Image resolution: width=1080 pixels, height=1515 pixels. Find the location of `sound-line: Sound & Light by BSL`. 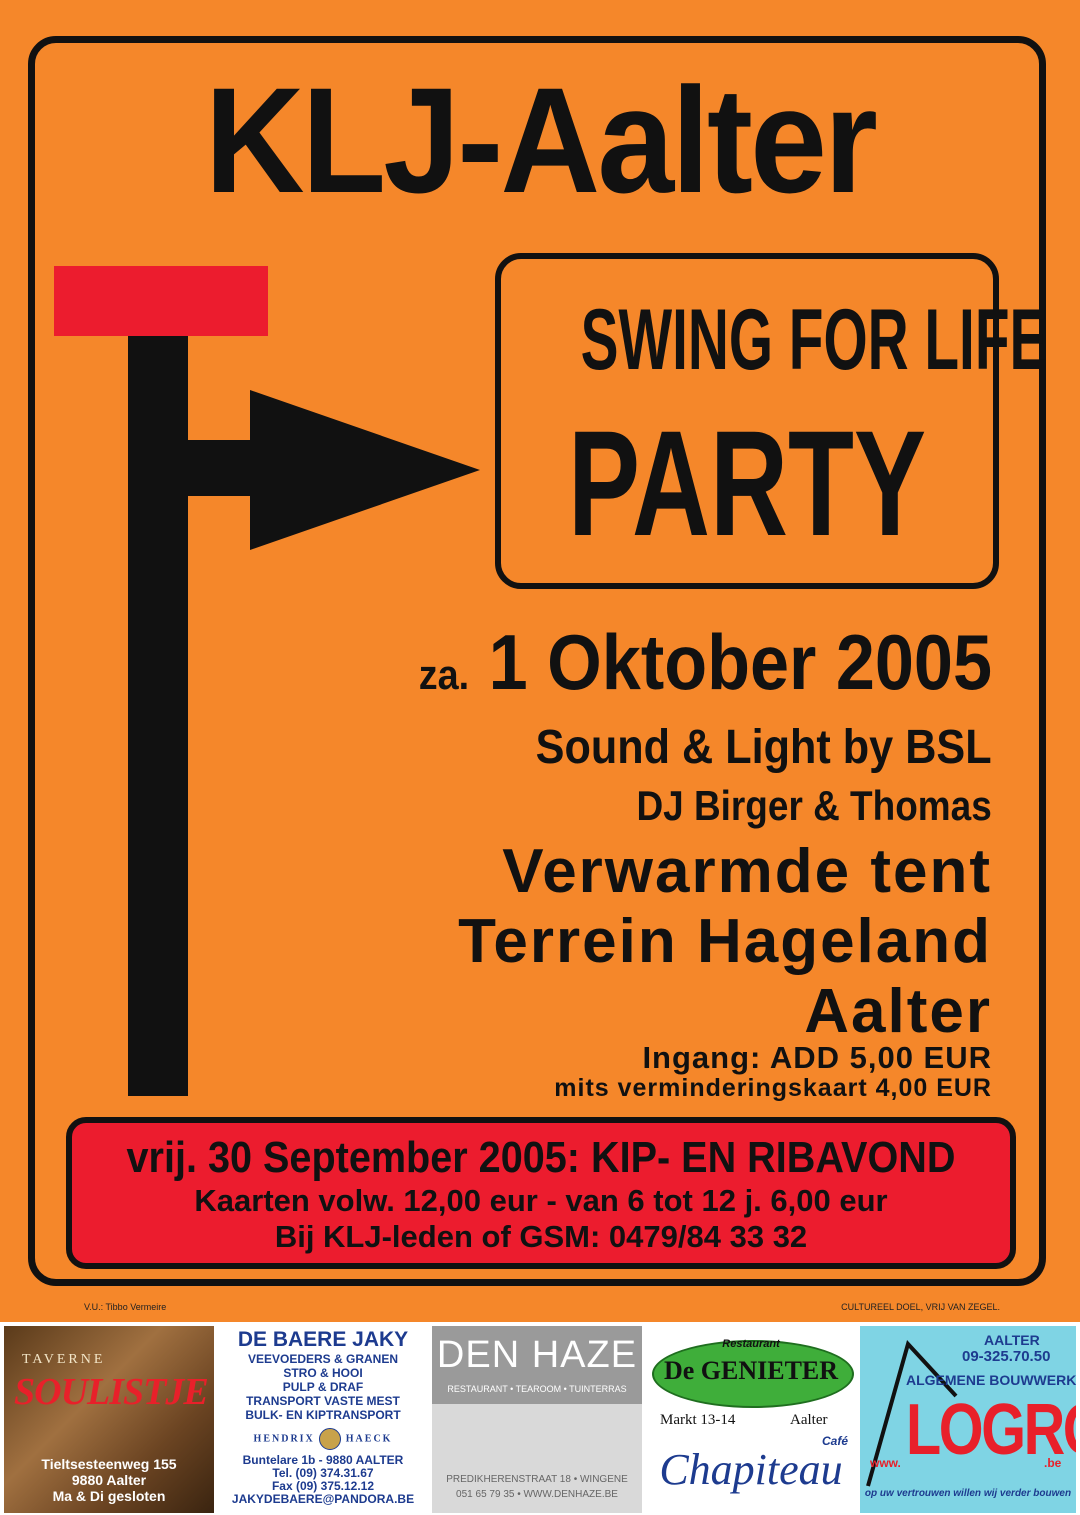

sound-line: Sound & Light by BSL is located at coordinates (764, 747).